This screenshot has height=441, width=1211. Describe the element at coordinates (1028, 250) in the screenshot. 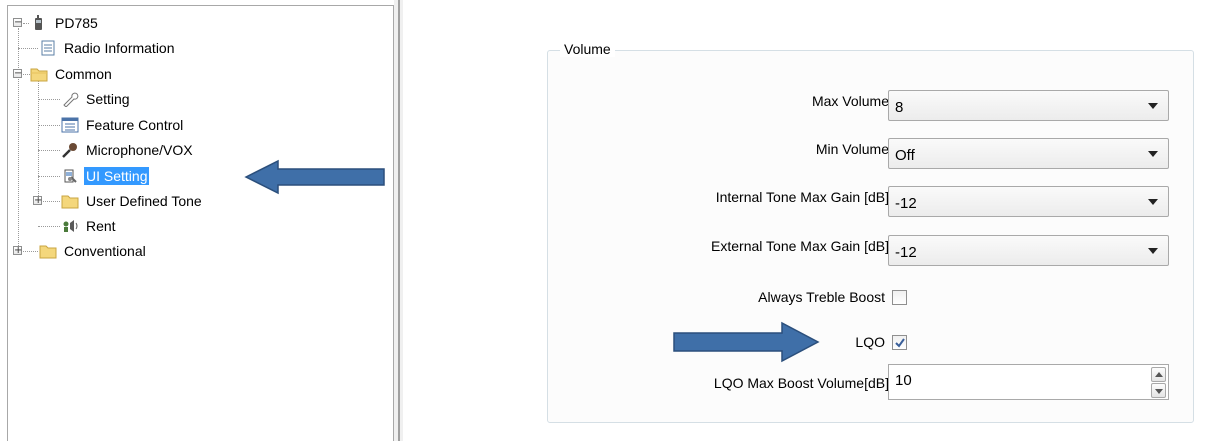

I see `external-tone-max-gain-select: -12` at that location.